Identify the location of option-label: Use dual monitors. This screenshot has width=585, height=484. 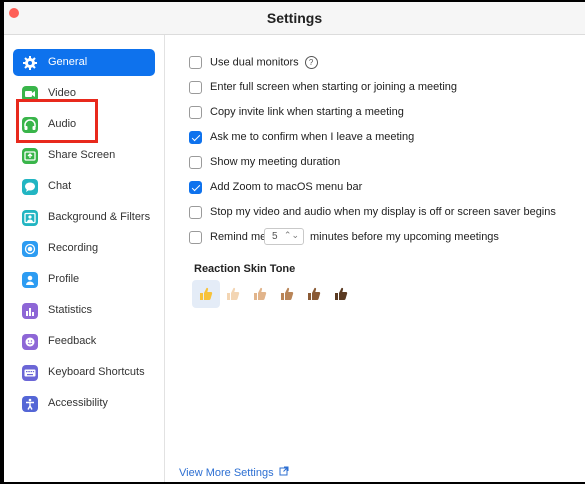
(254, 62).